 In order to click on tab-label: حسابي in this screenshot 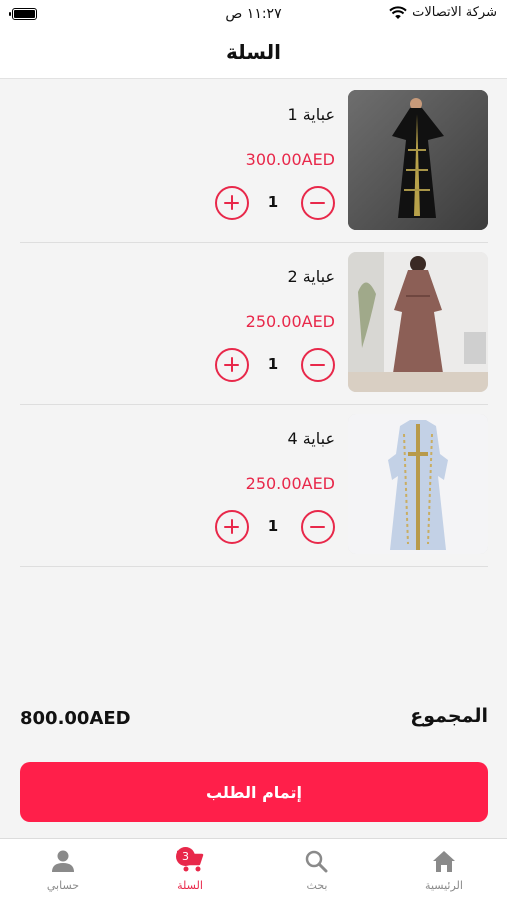, I will do `click(63, 885)`.